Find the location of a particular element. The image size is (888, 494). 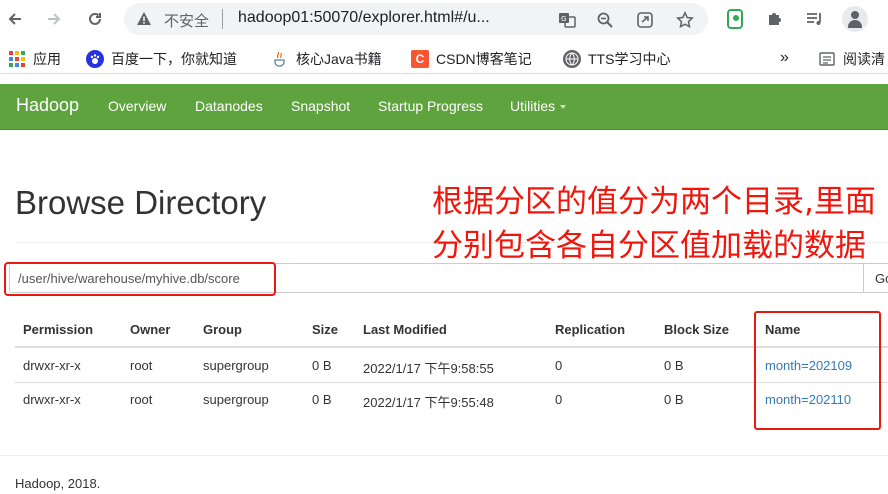

name-column-highlight-box is located at coordinates (817, 370).